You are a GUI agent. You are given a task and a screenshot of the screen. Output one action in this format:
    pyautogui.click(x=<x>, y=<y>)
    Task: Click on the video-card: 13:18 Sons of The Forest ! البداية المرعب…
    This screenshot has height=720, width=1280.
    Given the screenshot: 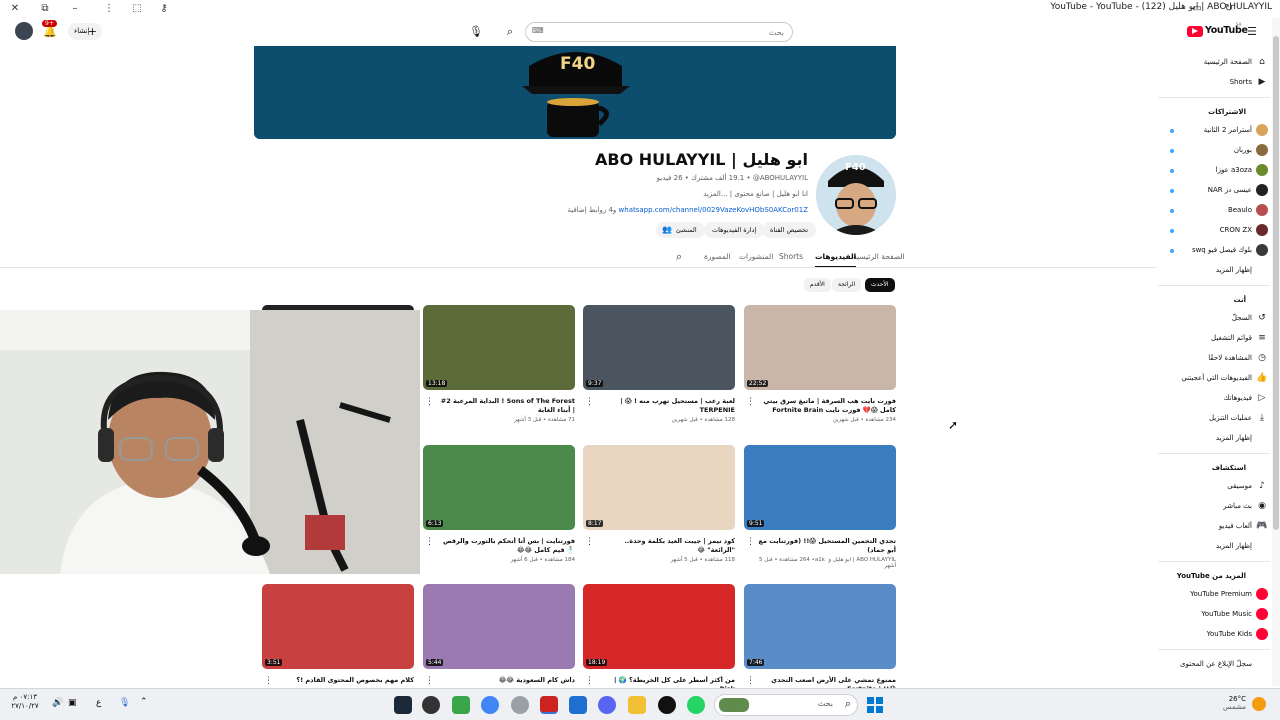 What is the action you would take?
    pyautogui.click(x=499, y=370)
    